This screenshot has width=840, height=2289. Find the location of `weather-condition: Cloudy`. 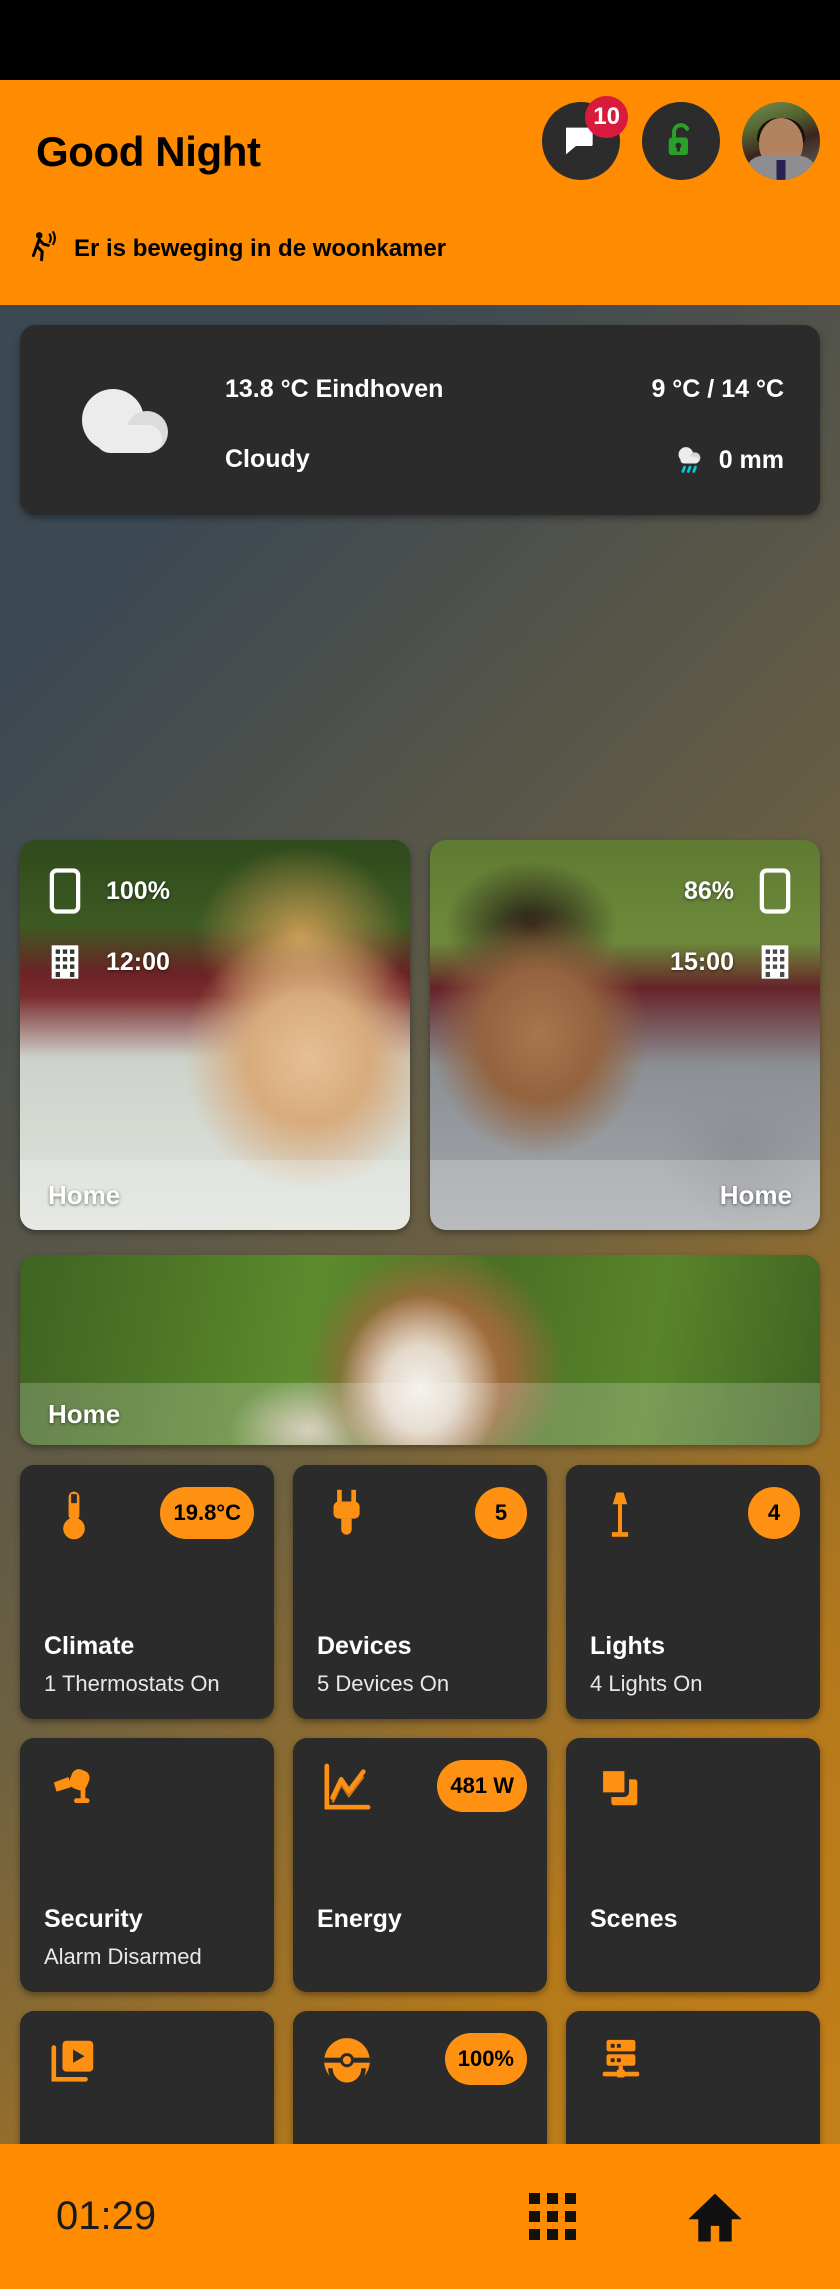

weather-condition: Cloudy is located at coordinates (267, 459).